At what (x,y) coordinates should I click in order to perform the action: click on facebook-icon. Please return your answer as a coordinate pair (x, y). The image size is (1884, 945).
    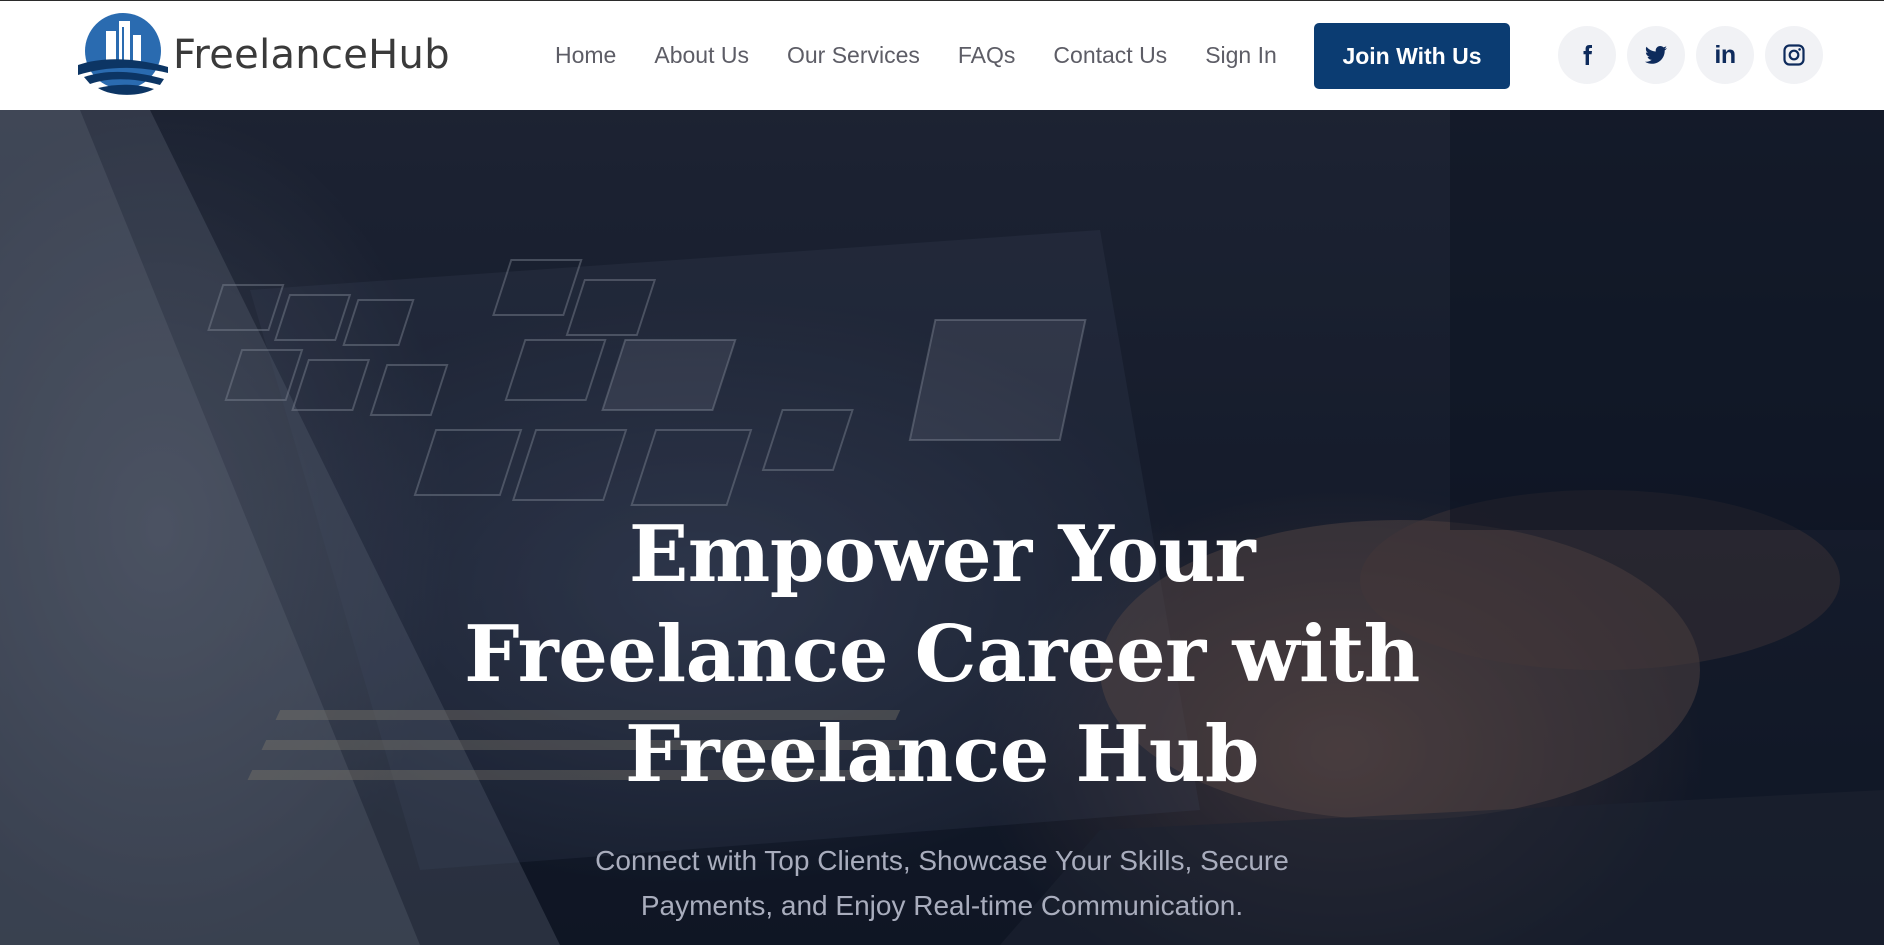
    Looking at the image, I should click on (1587, 55).